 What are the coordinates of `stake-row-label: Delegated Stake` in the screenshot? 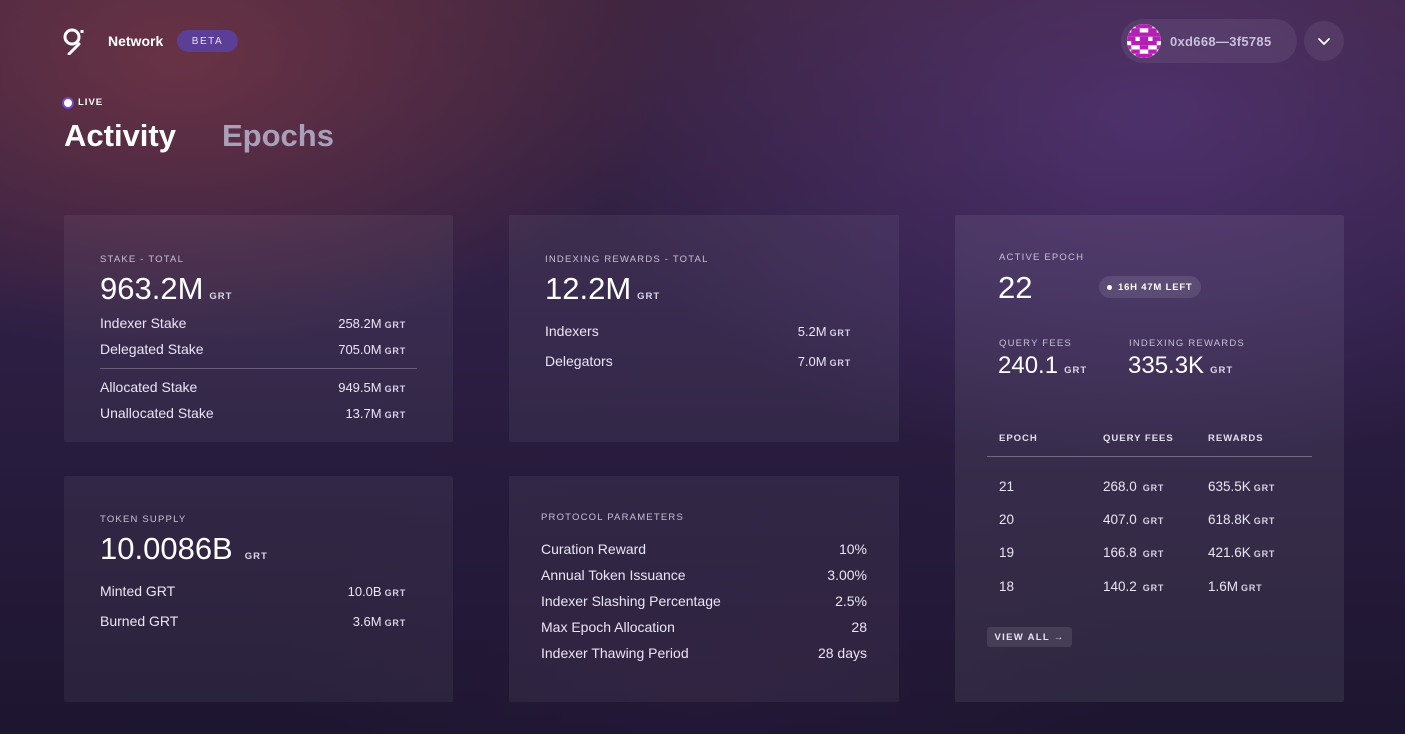 It's located at (152, 349).